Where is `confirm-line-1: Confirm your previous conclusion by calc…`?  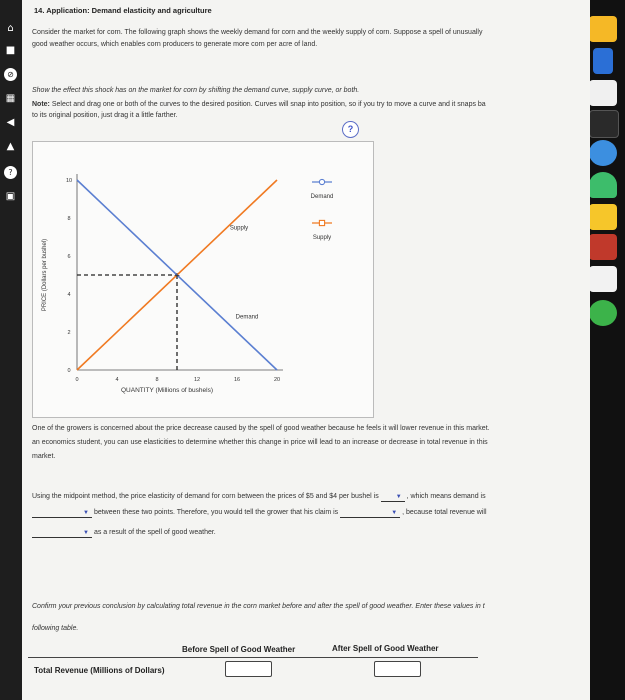 confirm-line-1: Confirm your previous conclusion by calc… is located at coordinates (258, 606).